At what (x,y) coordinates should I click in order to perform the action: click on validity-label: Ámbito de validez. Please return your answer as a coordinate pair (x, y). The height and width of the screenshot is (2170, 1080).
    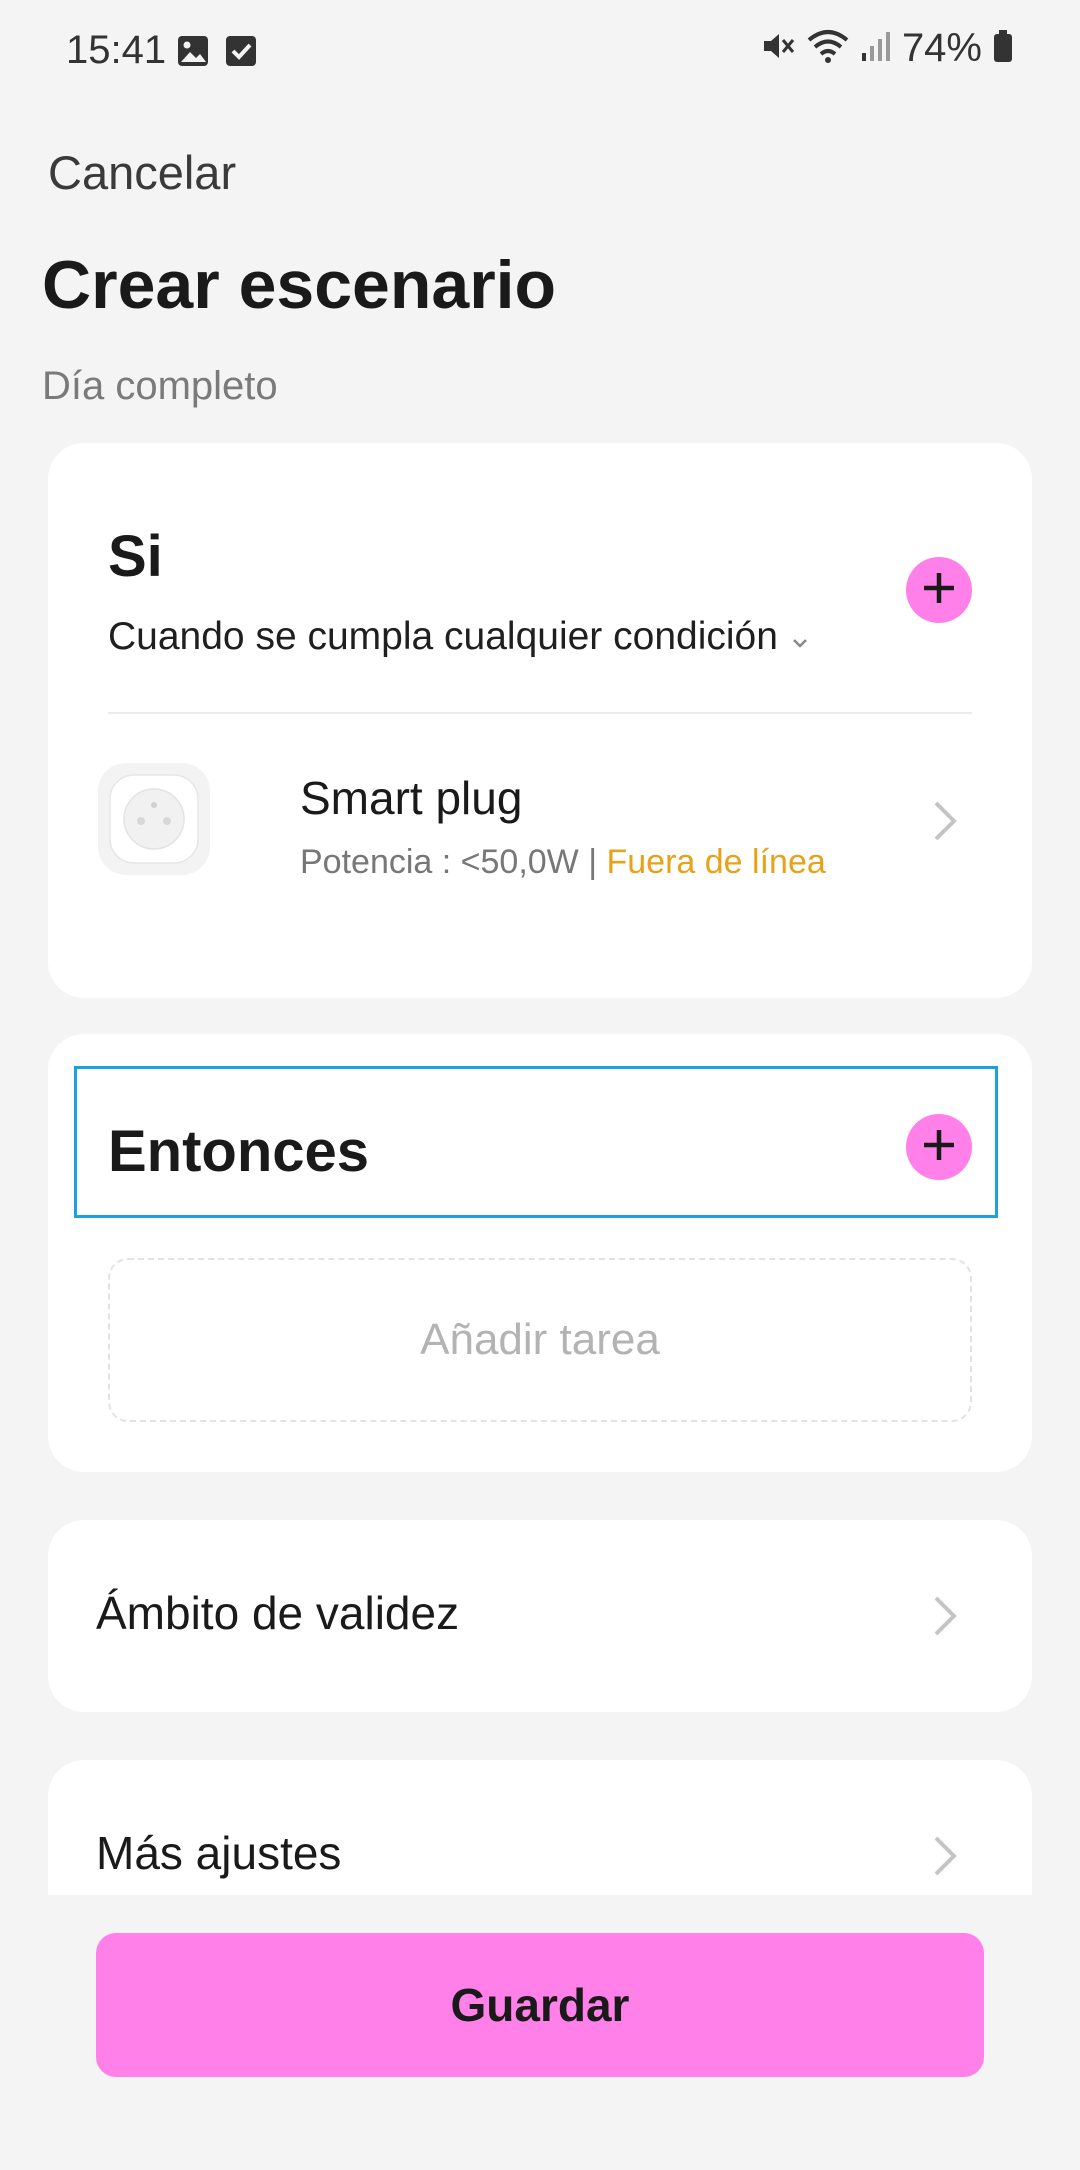
    Looking at the image, I should click on (278, 1613).